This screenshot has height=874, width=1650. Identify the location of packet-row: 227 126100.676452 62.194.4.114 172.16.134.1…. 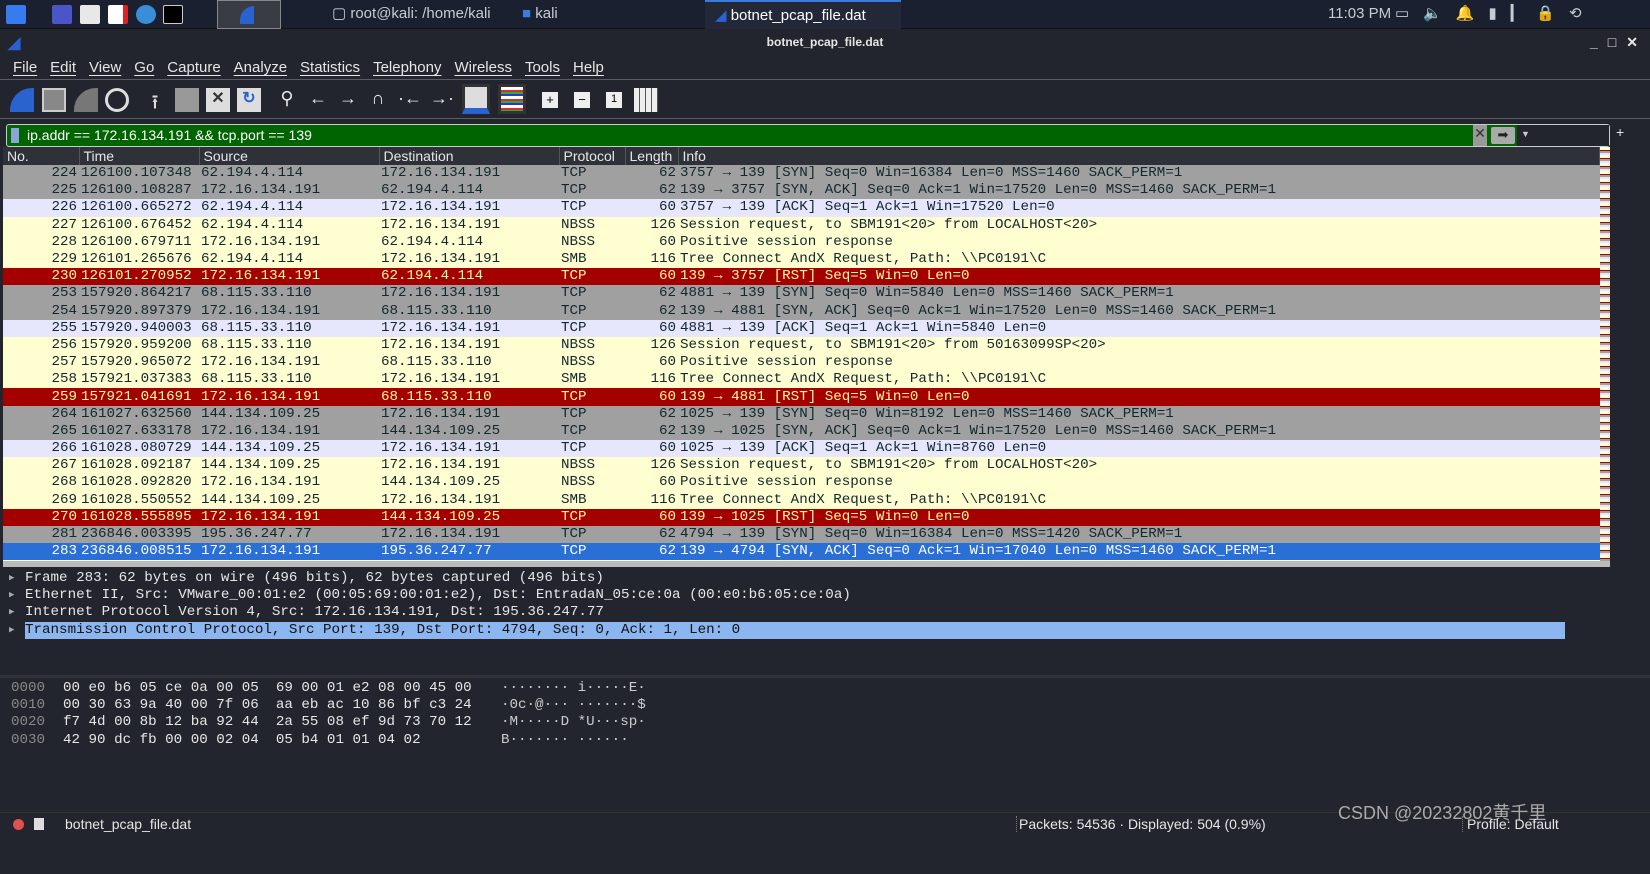
(801, 225).